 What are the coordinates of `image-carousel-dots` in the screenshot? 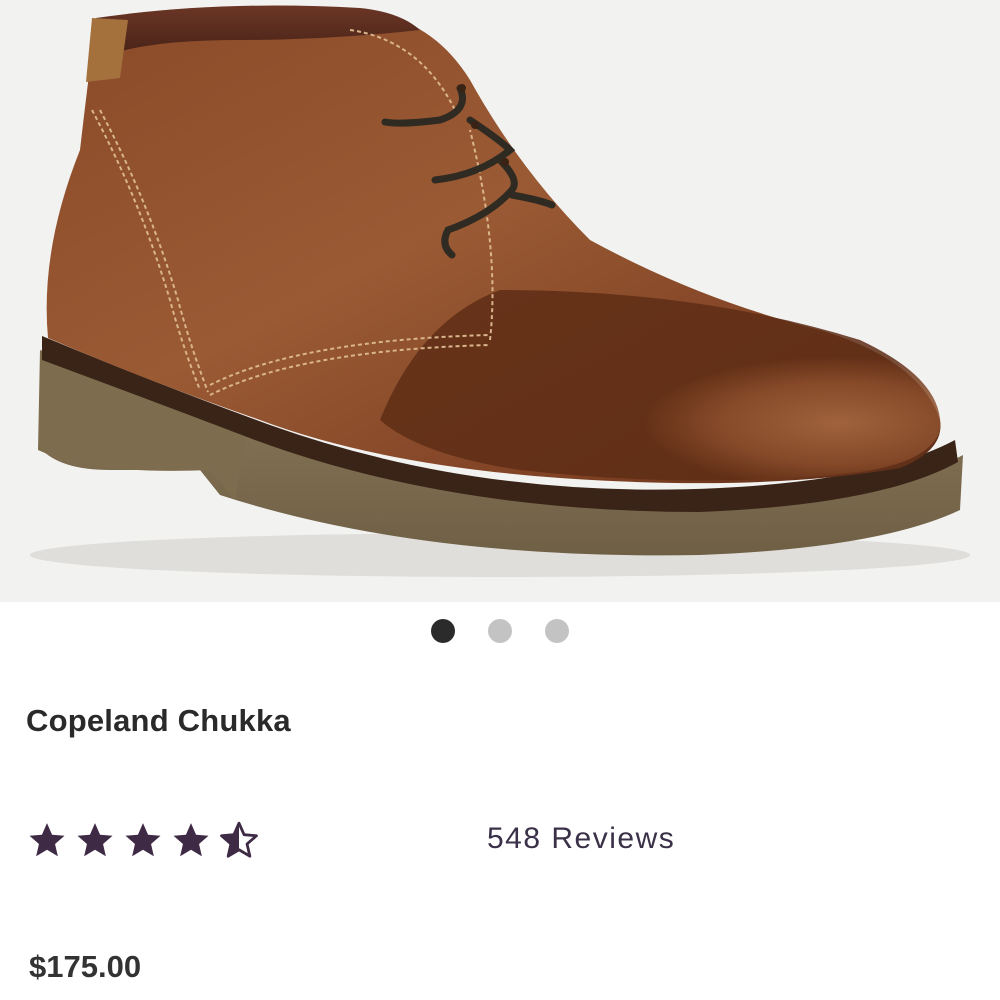 It's located at (500, 631).